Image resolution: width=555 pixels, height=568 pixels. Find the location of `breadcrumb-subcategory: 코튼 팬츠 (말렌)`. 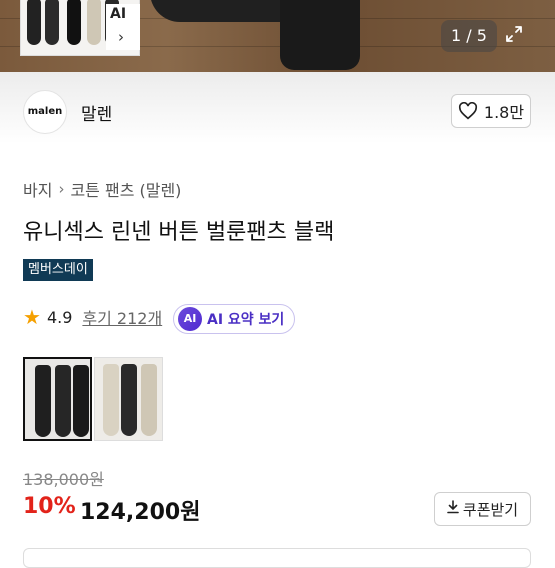

breadcrumb-subcategory: 코튼 팬츠 (말렌) is located at coordinates (125, 189).